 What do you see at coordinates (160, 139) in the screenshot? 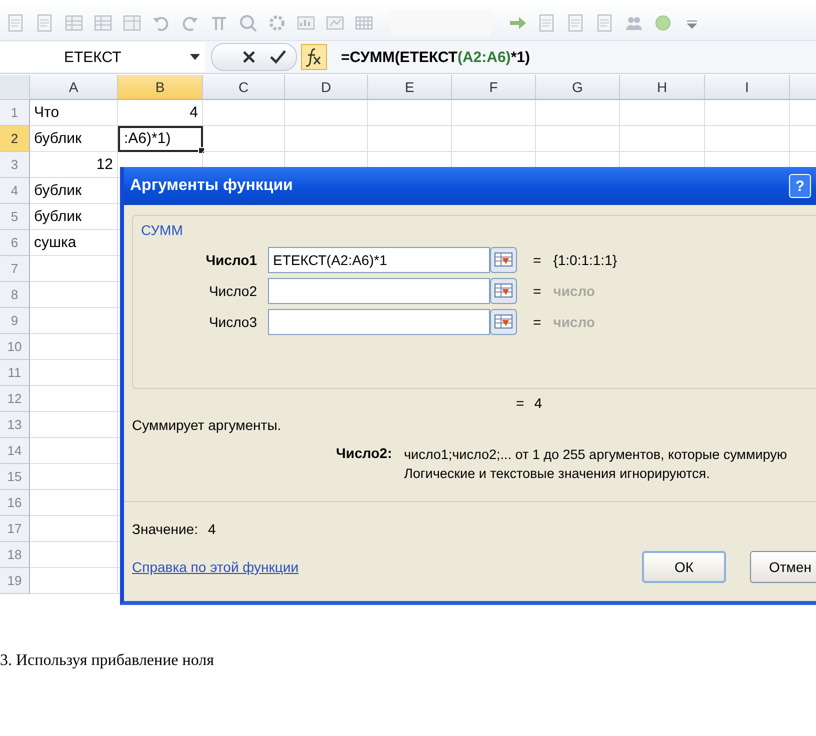
I see `table-cell: :A6)*1)` at bounding box center [160, 139].